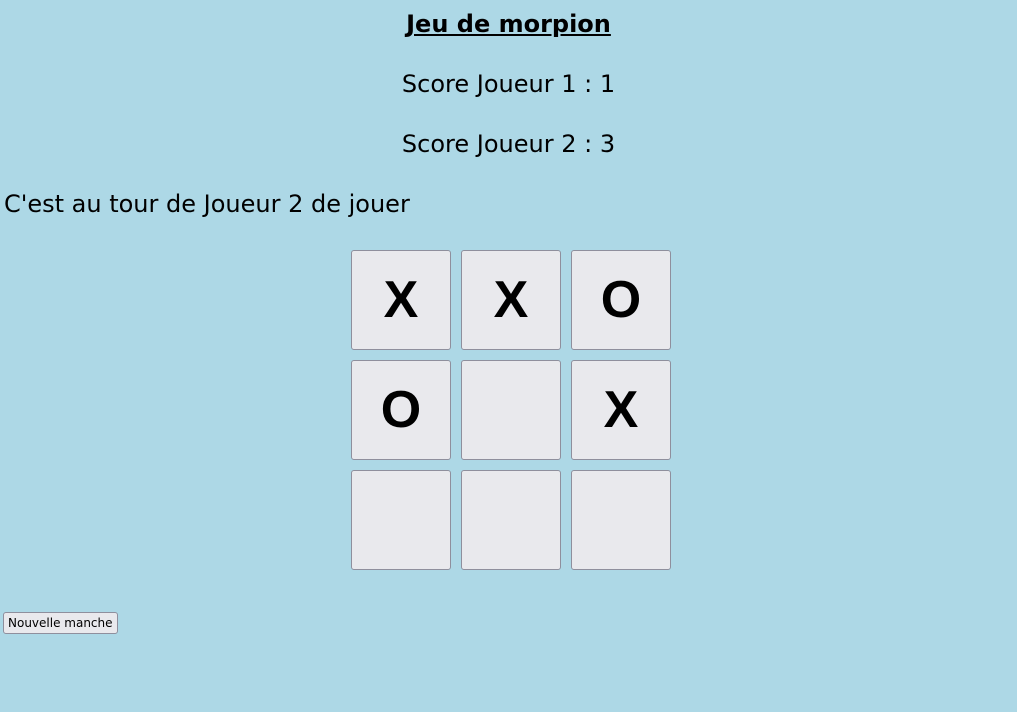 This screenshot has width=1017, height=712. I want to click on board-cell-2: X, so click(511, 300).